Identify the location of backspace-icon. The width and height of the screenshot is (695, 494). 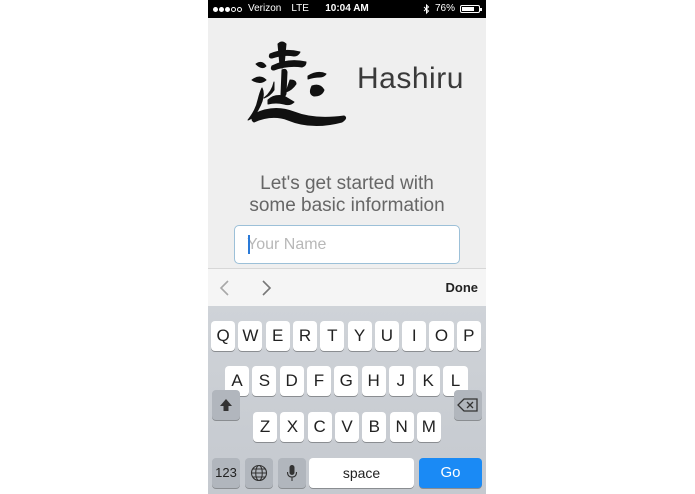
(467, 405).